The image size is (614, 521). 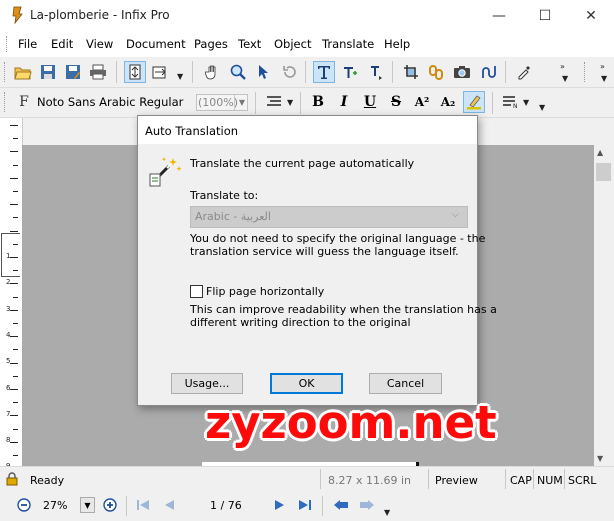 I want to click on zoom-out-icon, so click(x=24, y=505).